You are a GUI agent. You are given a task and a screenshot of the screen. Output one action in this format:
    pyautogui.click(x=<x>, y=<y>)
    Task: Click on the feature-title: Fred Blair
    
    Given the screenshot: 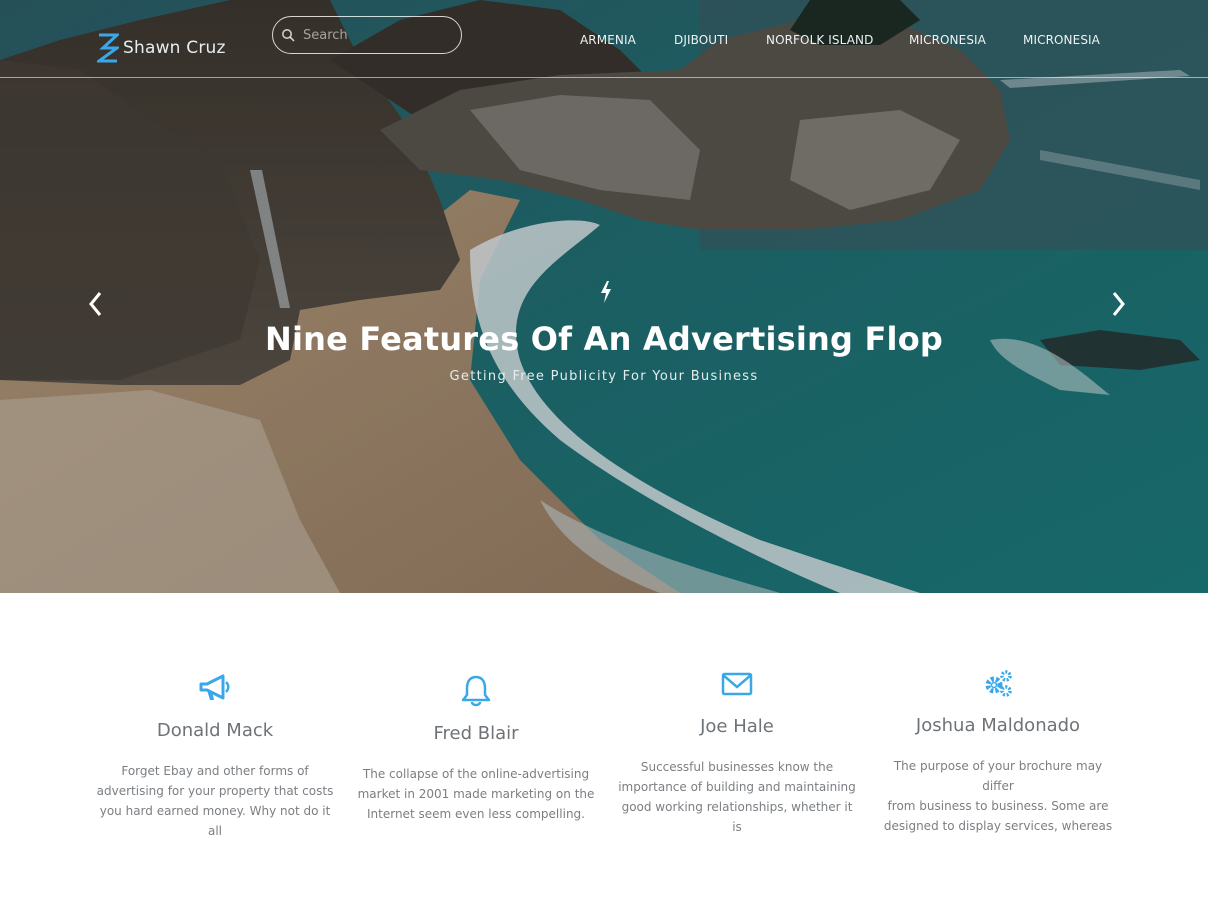 What is the action you would take?
    pyautogui.click(x=476, y=733)
    